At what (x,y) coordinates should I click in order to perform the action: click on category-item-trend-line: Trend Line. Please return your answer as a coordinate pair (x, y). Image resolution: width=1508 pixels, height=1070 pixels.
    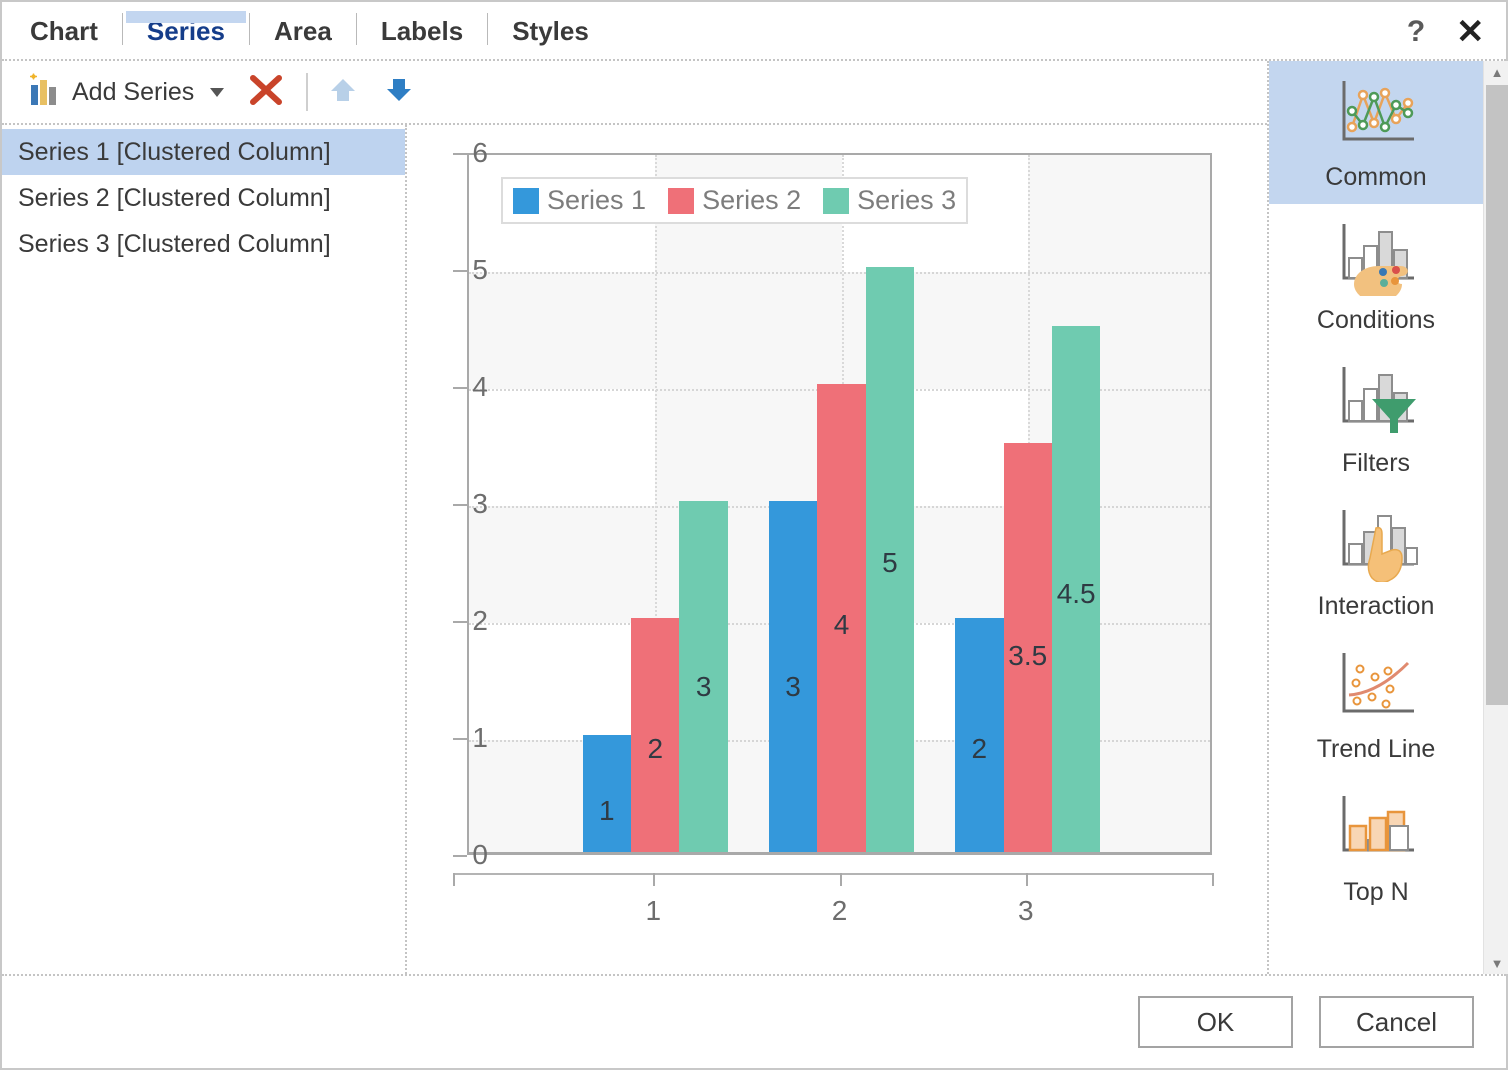
    Looking at the image, I should click on (1376, 704).